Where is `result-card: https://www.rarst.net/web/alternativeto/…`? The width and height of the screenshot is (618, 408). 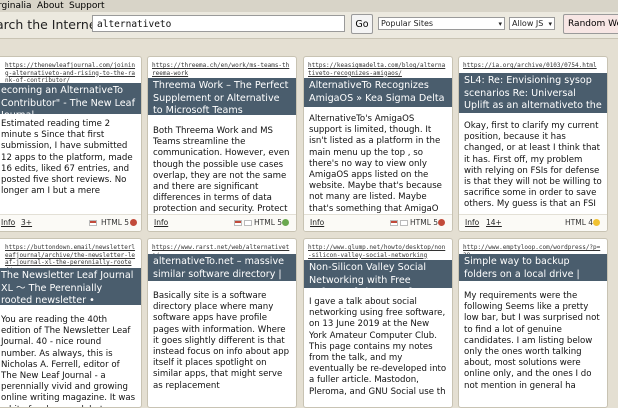
result-card: https://www.rarst.net/web/alternativeto/… is located at coordinates (222, 323).